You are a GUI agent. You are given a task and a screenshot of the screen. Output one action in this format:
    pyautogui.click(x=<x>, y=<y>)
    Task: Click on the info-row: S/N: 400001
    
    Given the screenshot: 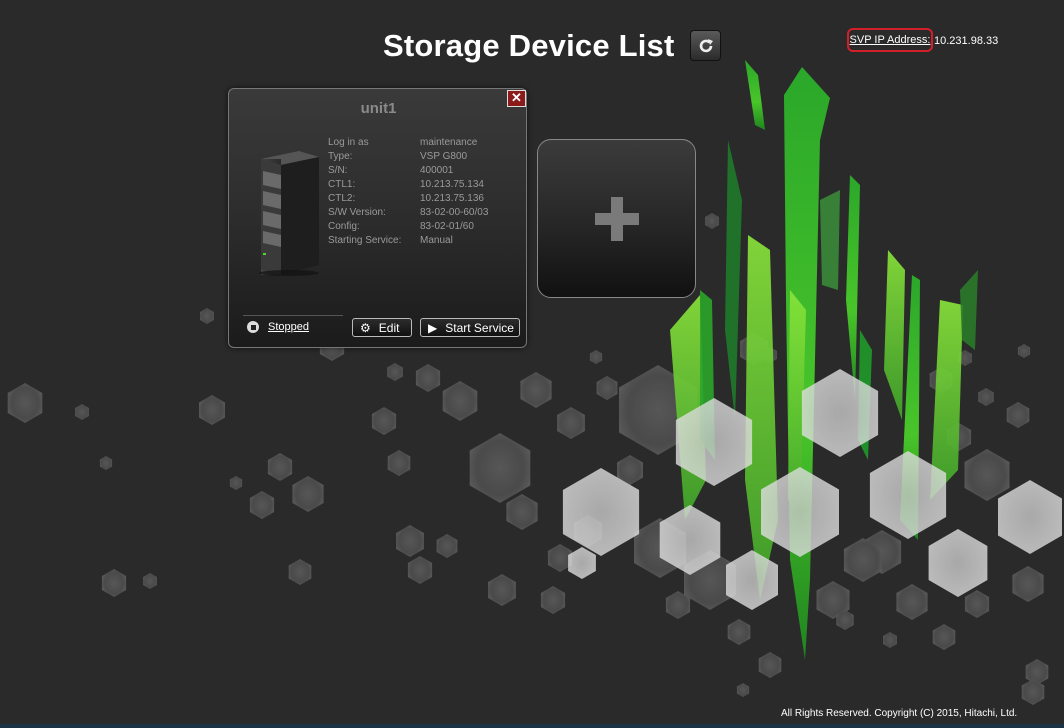 What is the action you would take?
    pyautogui.click(x=423, y=172)
    